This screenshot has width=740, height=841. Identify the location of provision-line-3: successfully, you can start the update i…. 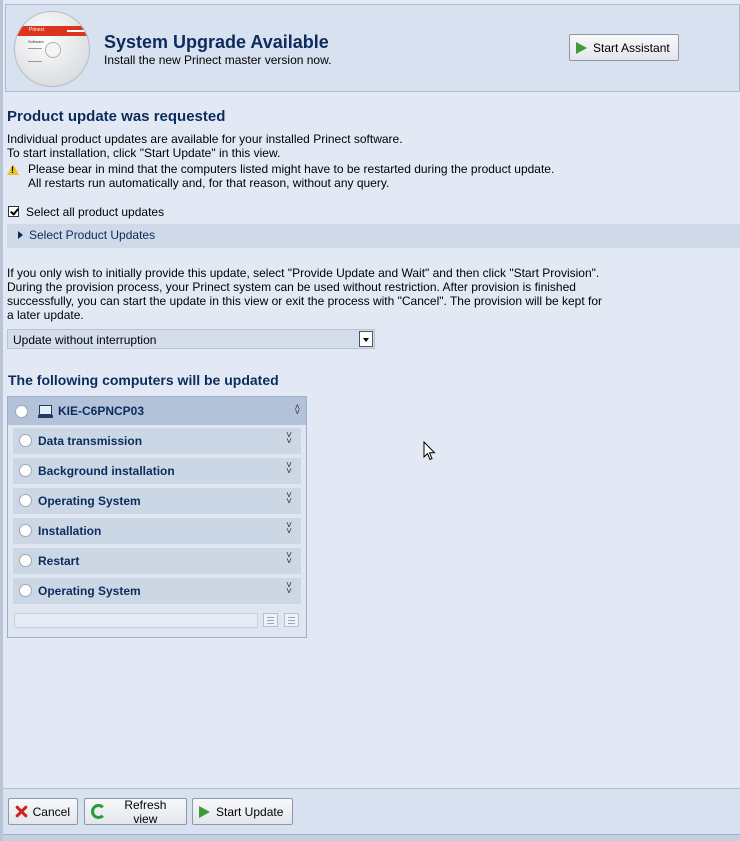
(305, 301).